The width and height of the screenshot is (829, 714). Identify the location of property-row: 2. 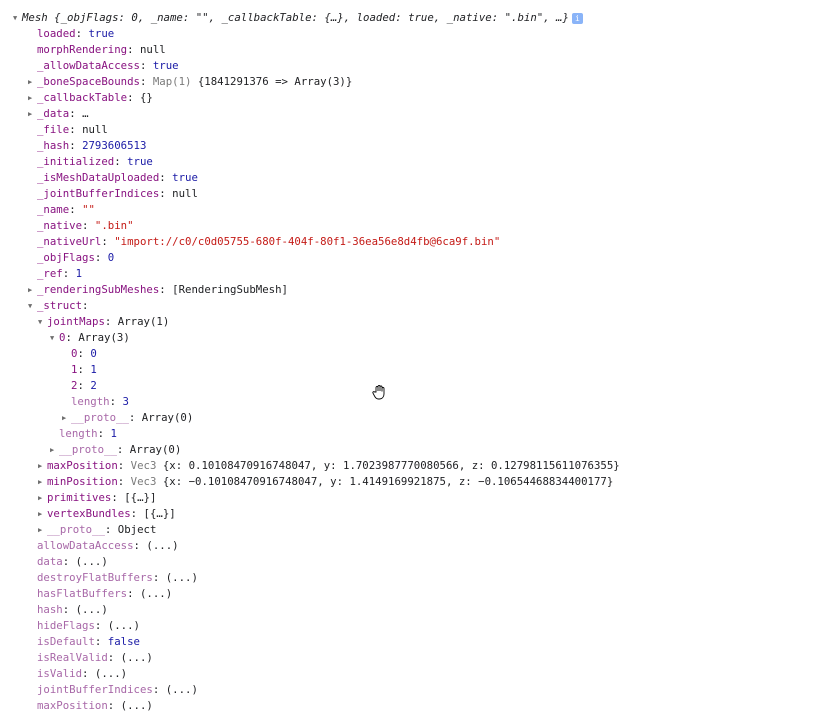
(445, 386).